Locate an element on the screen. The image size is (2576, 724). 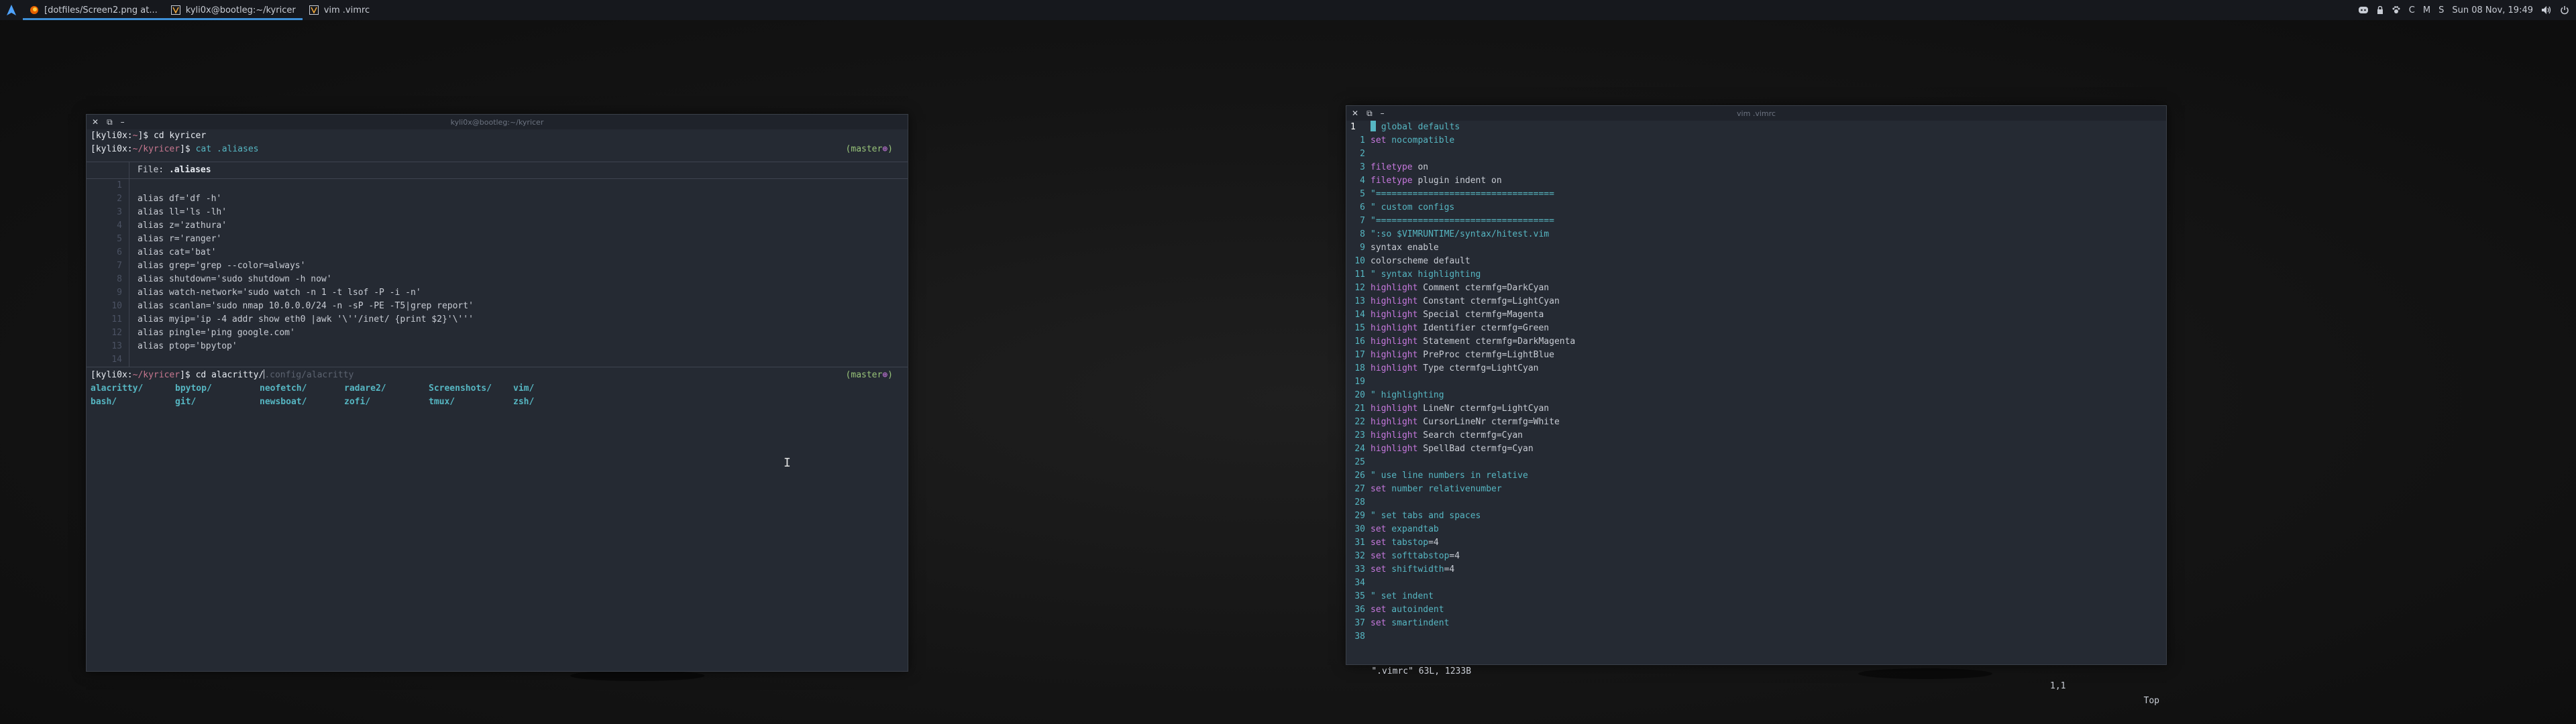
bat-line: 3 alias ll='ls -lh' is located at coordinates (497, 212).